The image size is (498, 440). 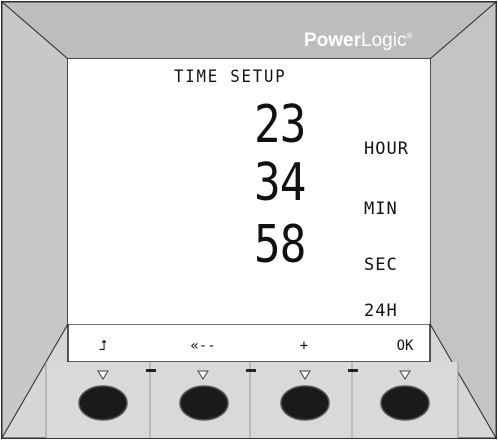 I want to click on brand-name-regular: Logic, so click(x=384, y=40).